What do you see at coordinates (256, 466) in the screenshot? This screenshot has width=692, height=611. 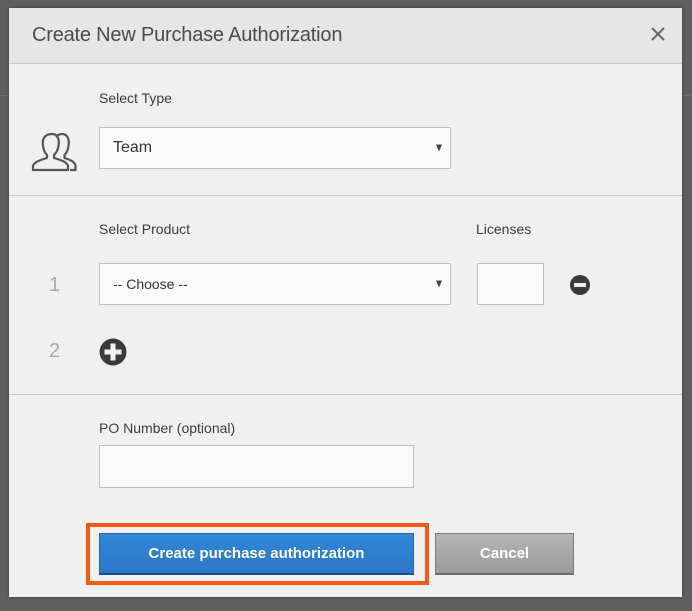 I see `po-number-input` at bounding box center [256, 466].